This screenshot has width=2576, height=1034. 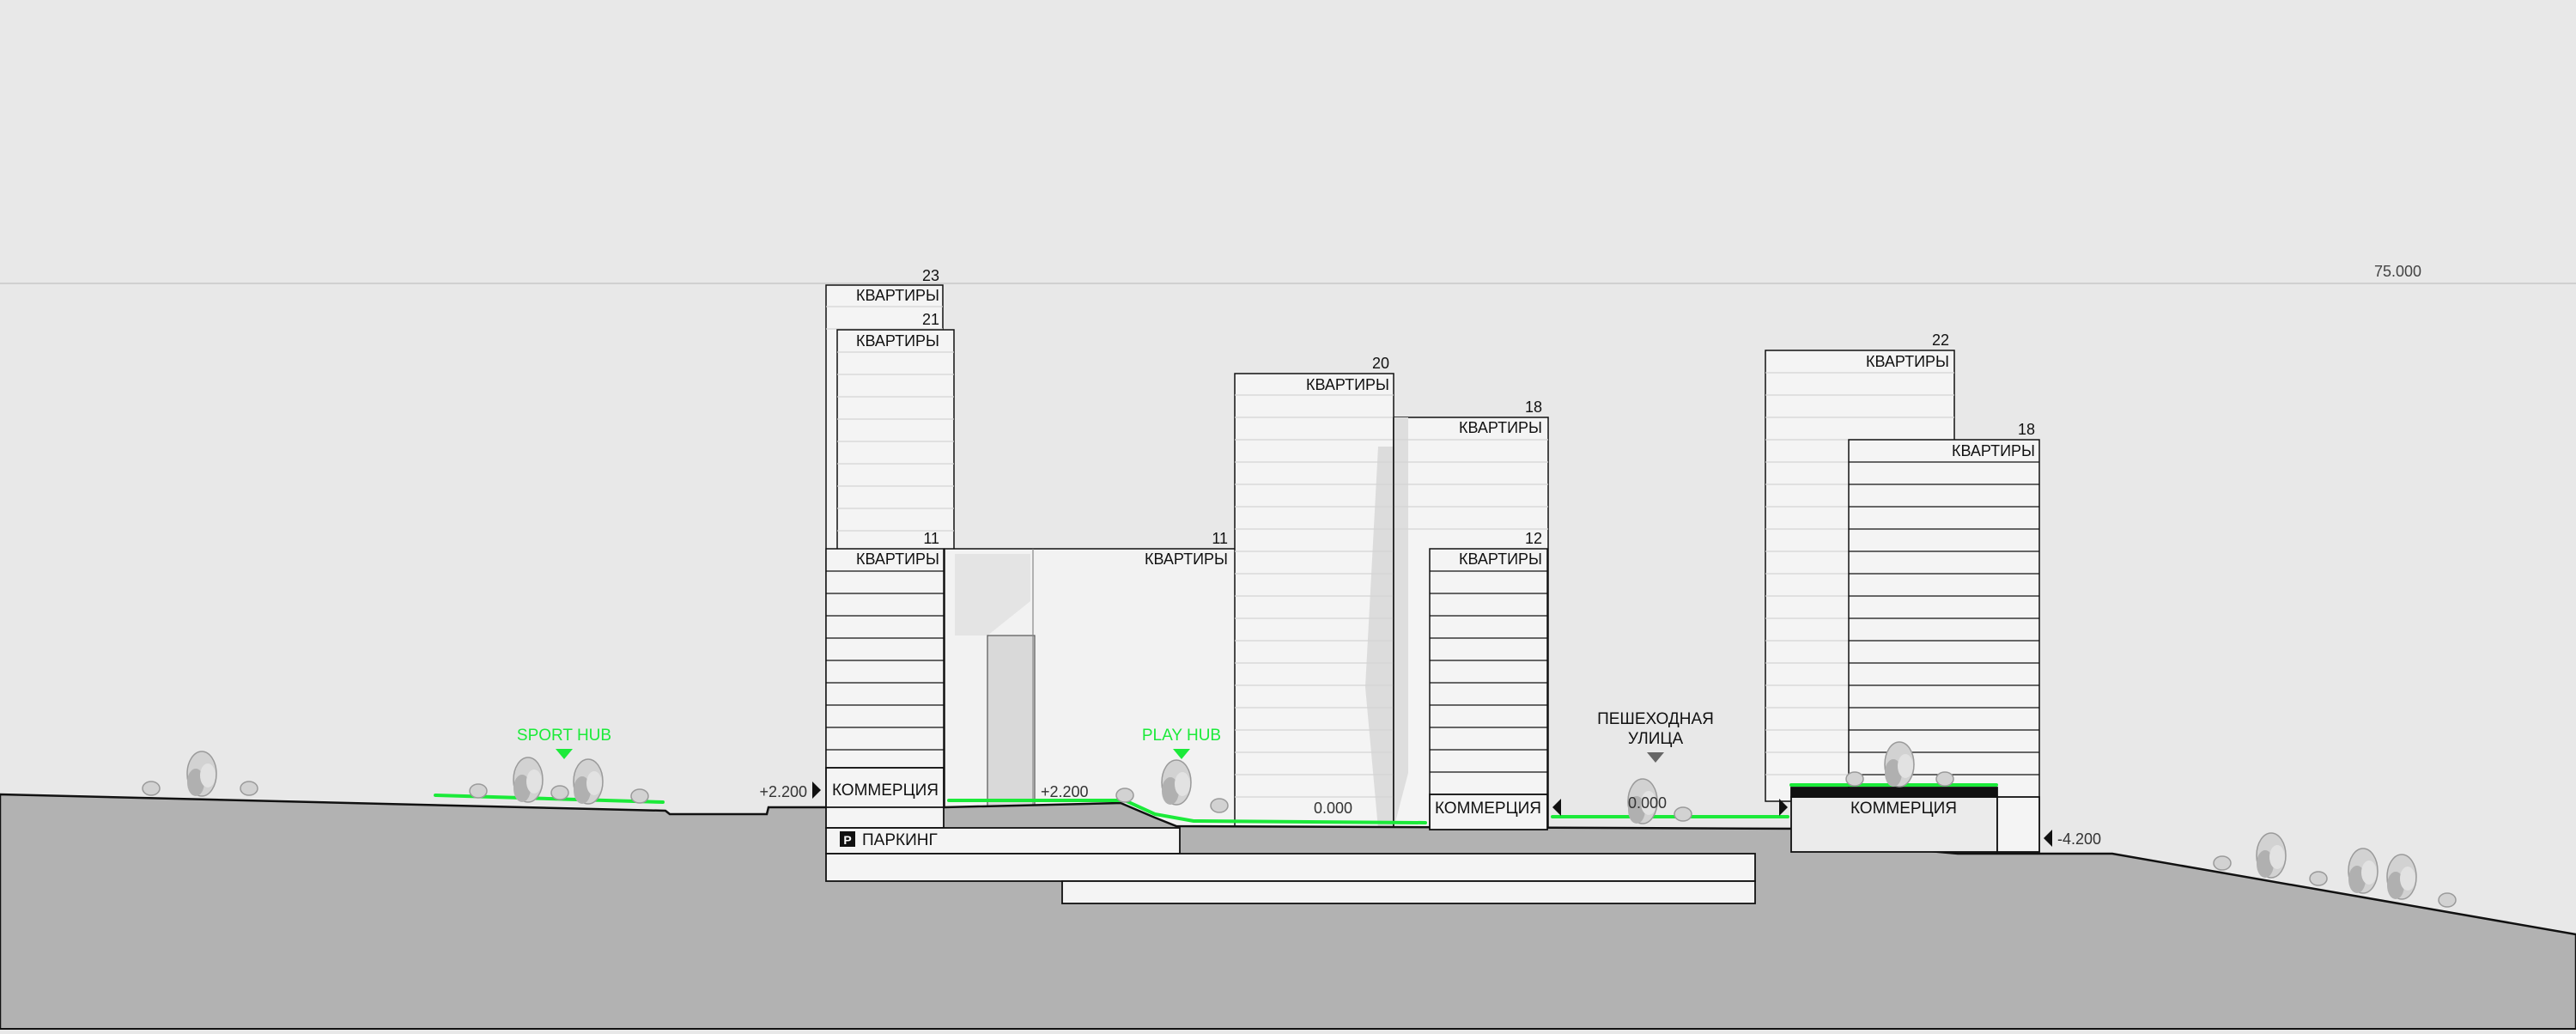 What do you see at coordinates (930, 319) in the screenshot?
I see `floor-count: 21` at bounding box center [930, 319].